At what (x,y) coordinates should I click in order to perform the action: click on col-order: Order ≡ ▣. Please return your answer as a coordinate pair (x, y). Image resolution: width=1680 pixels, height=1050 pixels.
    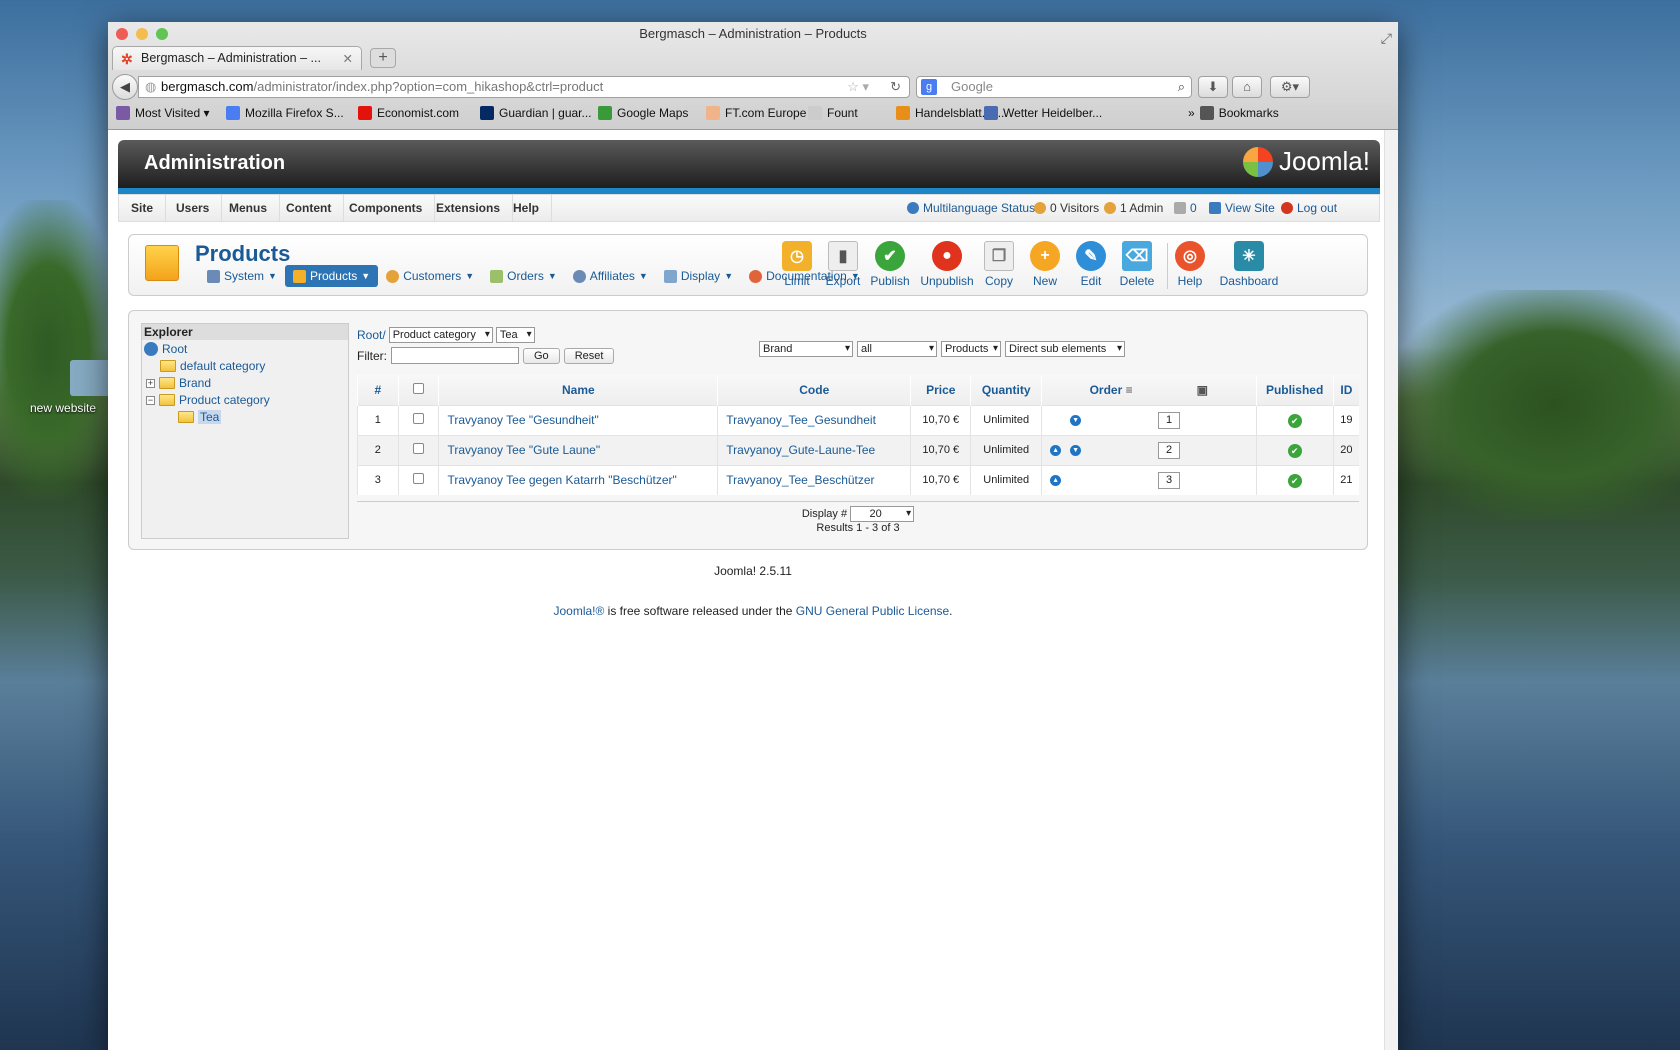
    Looking at the image, I should click on (1149, 390).